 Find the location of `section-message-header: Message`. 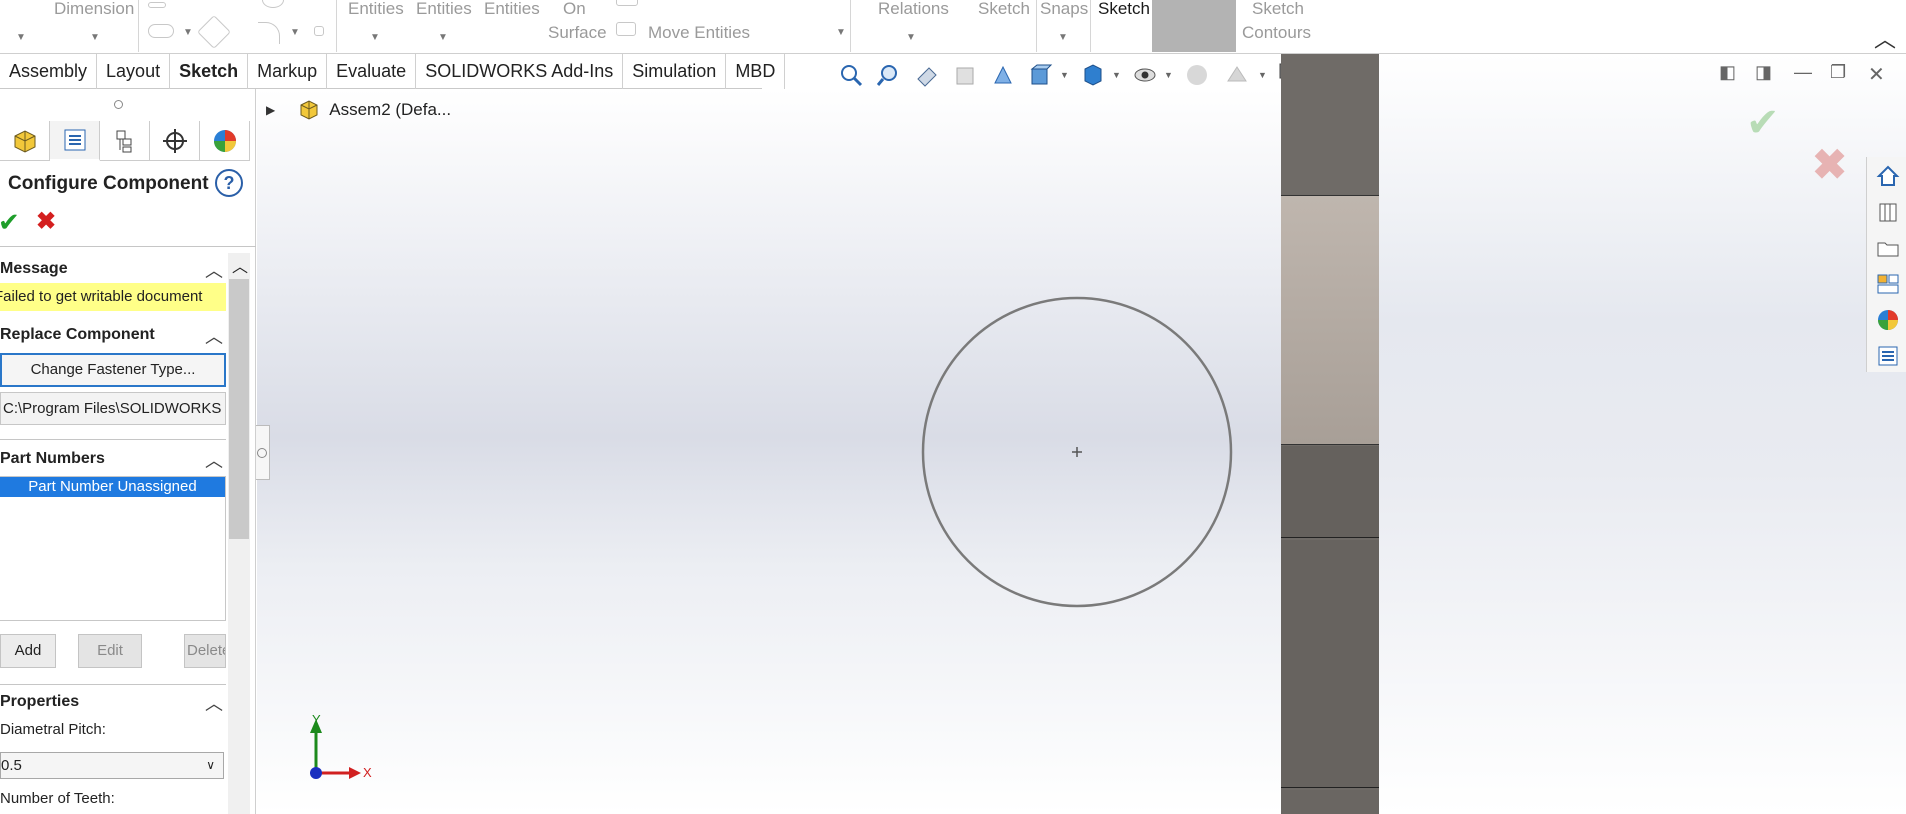

section-message-header: Message is located at coordinates (34, 269).